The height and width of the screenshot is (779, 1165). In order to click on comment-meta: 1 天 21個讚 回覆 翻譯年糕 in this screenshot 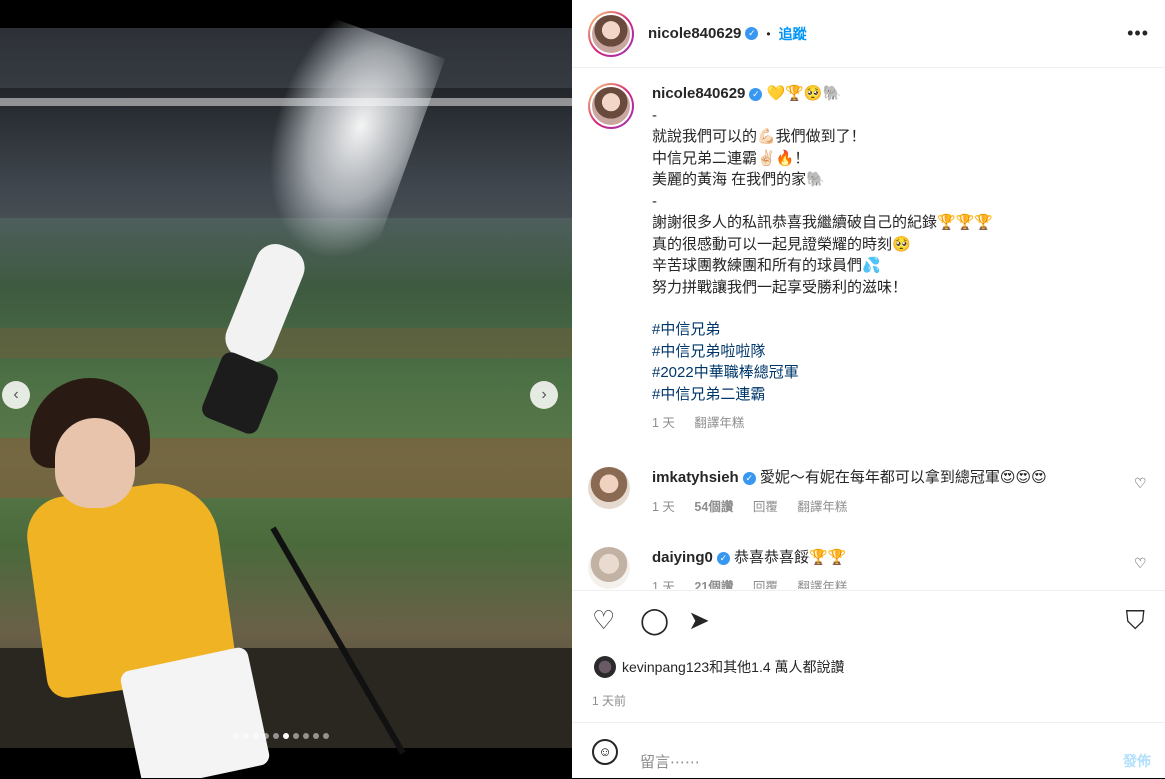, I will do `click(892, 583)`.